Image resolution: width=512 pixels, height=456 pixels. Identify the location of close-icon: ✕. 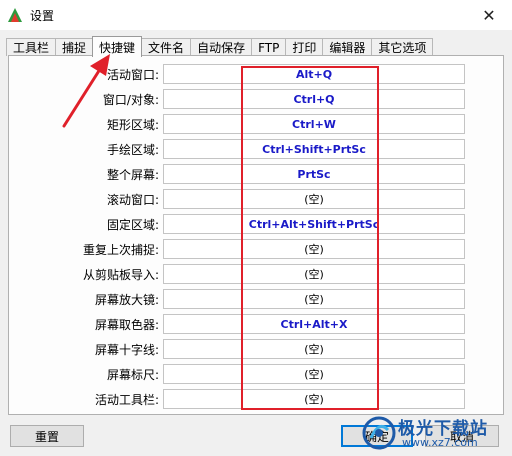
(489, 15).